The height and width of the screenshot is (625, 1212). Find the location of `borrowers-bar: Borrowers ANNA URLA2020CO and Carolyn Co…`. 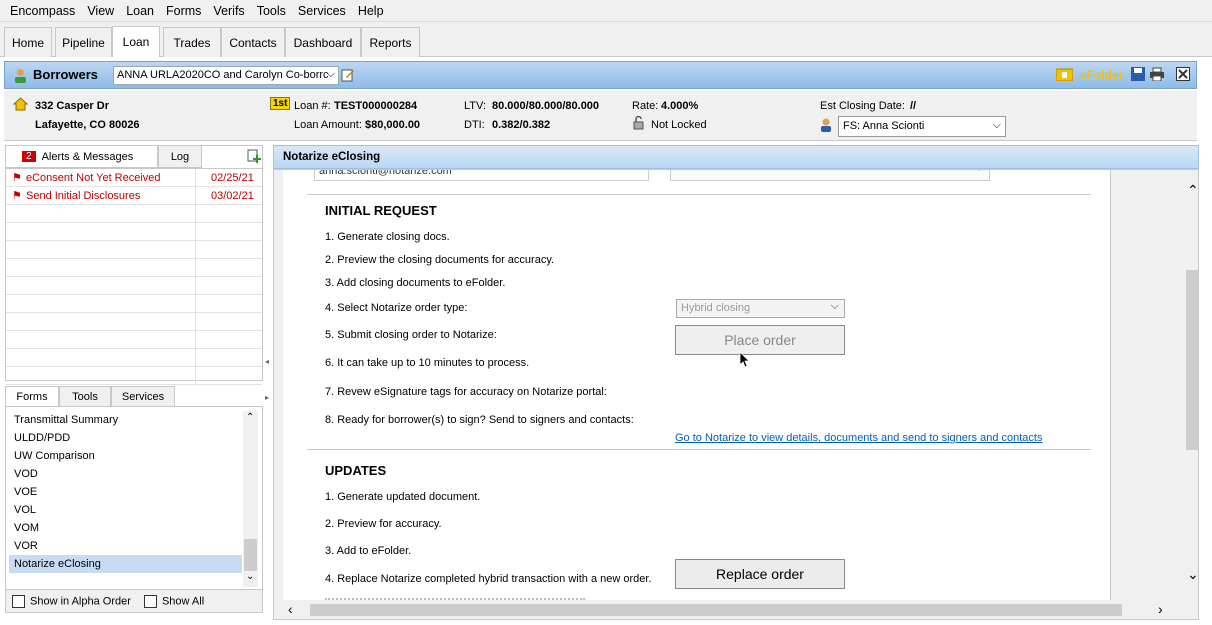

borrowers-bar: Borrowers ANNA URLA2020CO and Carolyn Co… is located at coordinates (600, 75).